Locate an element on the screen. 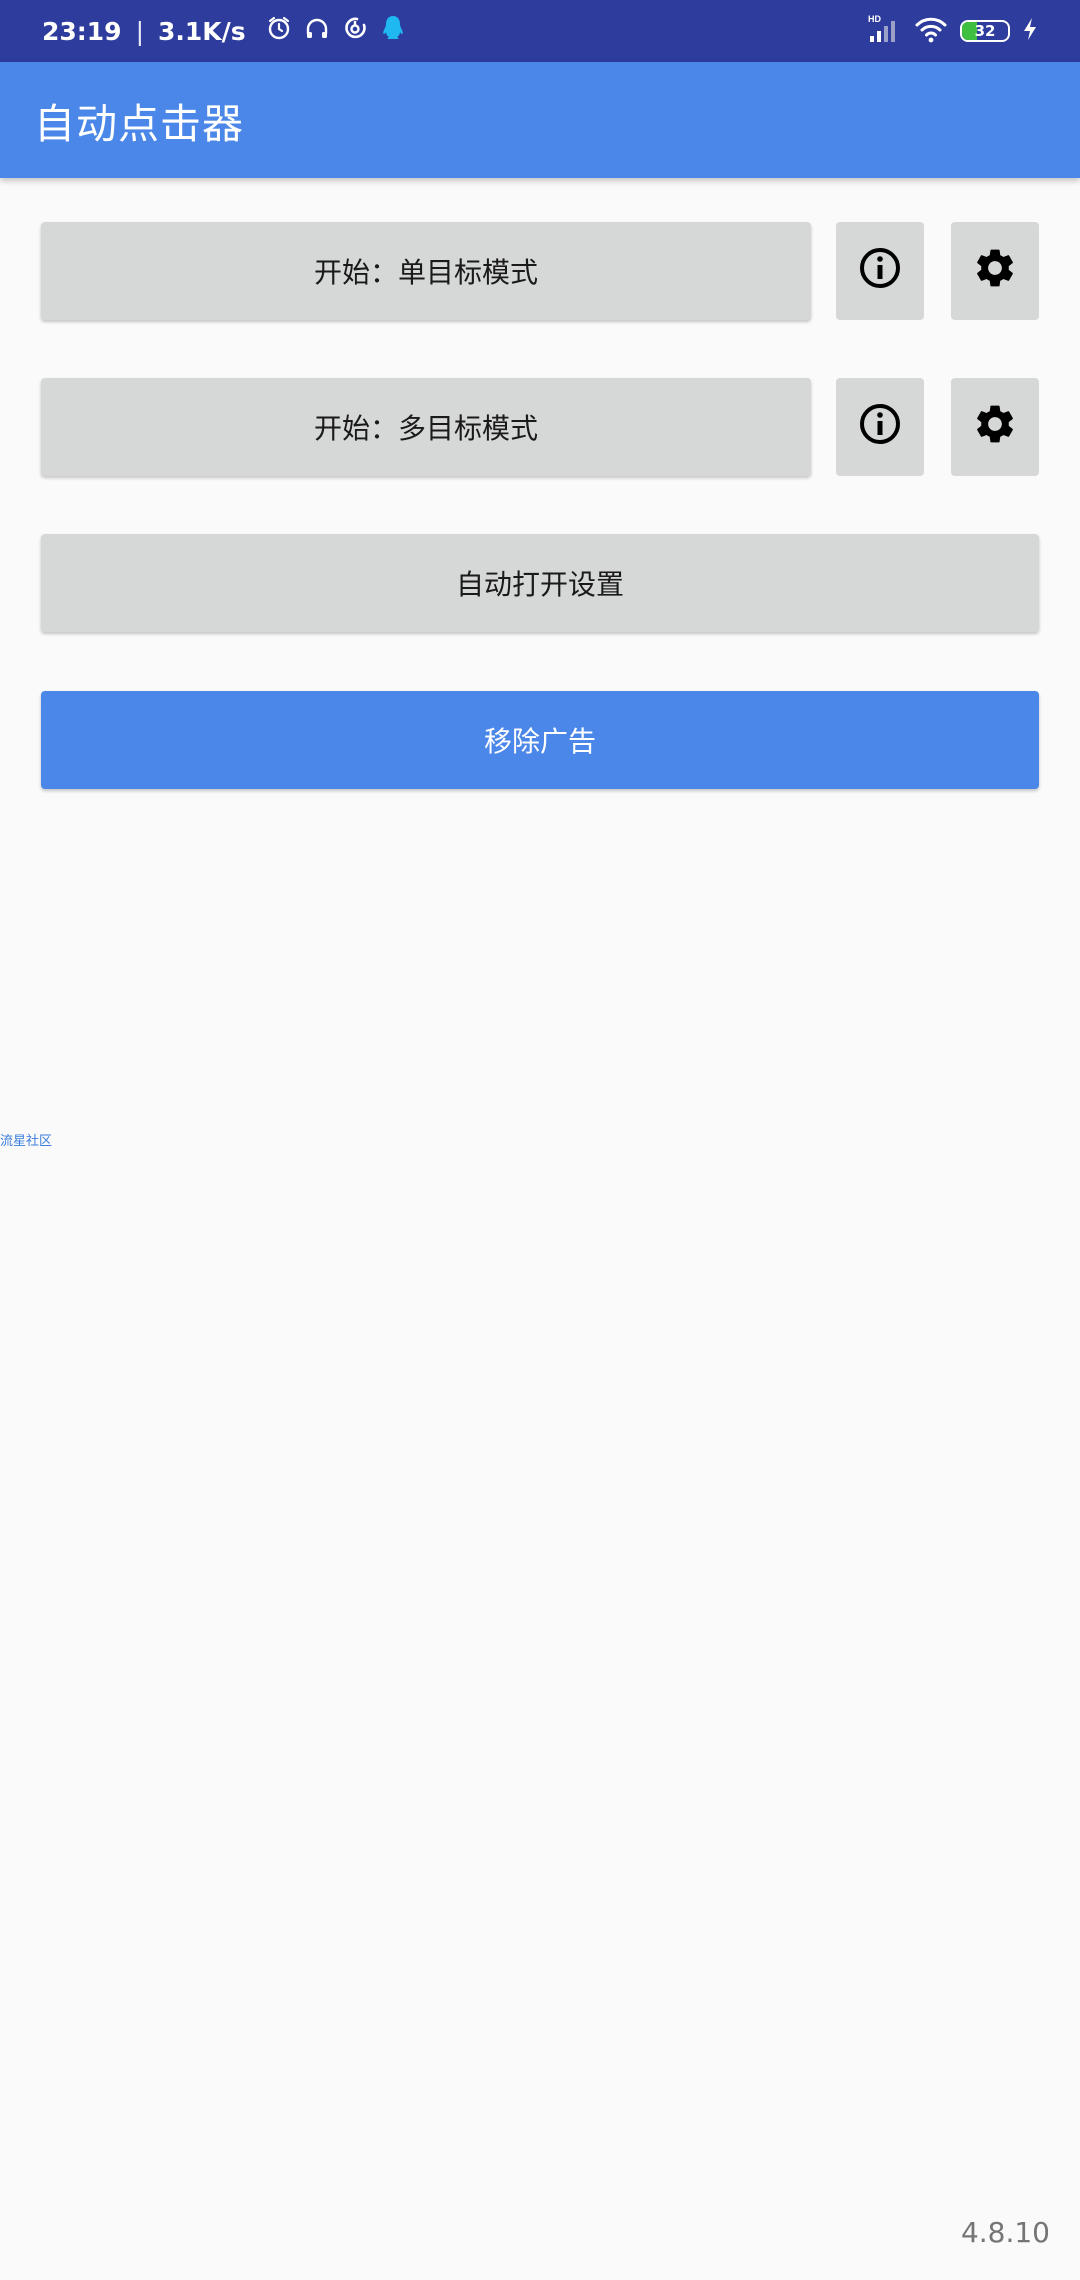 The height and width of the screenshot is (2280, 1080). ad-link: 流星社区 is located at coordinates (26, 1139).